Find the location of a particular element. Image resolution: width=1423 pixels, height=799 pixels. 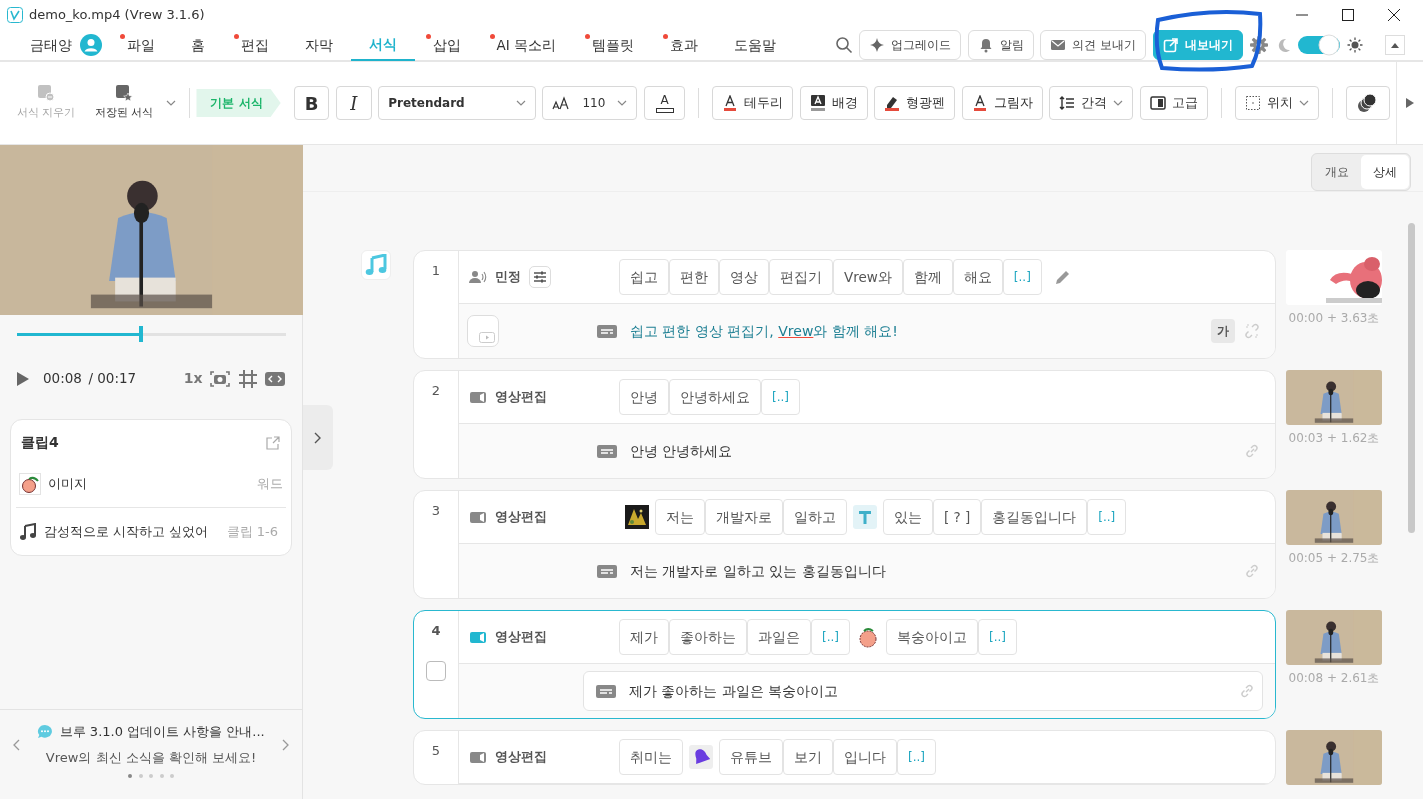

next-icon is located at coordinates (286, 744).